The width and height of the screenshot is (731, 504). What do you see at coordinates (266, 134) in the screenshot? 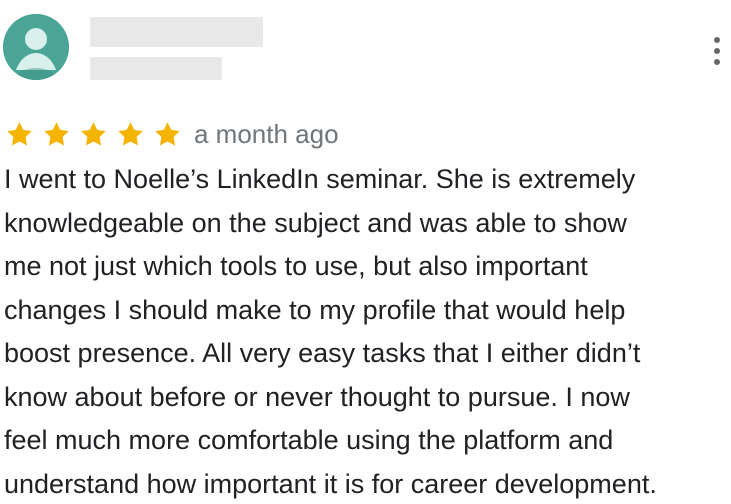
I see `review-date: a month ago` at bounding box center [266, 134].